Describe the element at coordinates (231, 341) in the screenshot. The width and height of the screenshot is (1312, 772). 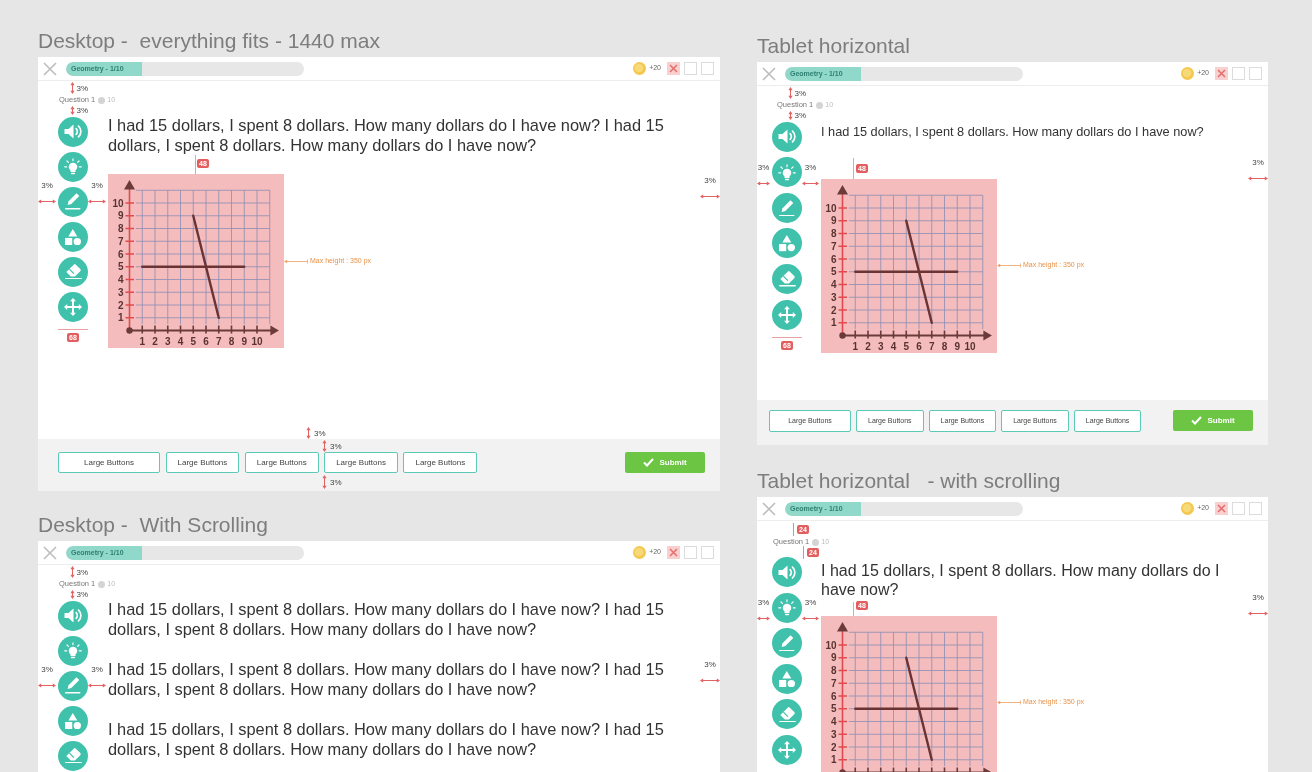
I see `x-tick-label: 8` at that location.